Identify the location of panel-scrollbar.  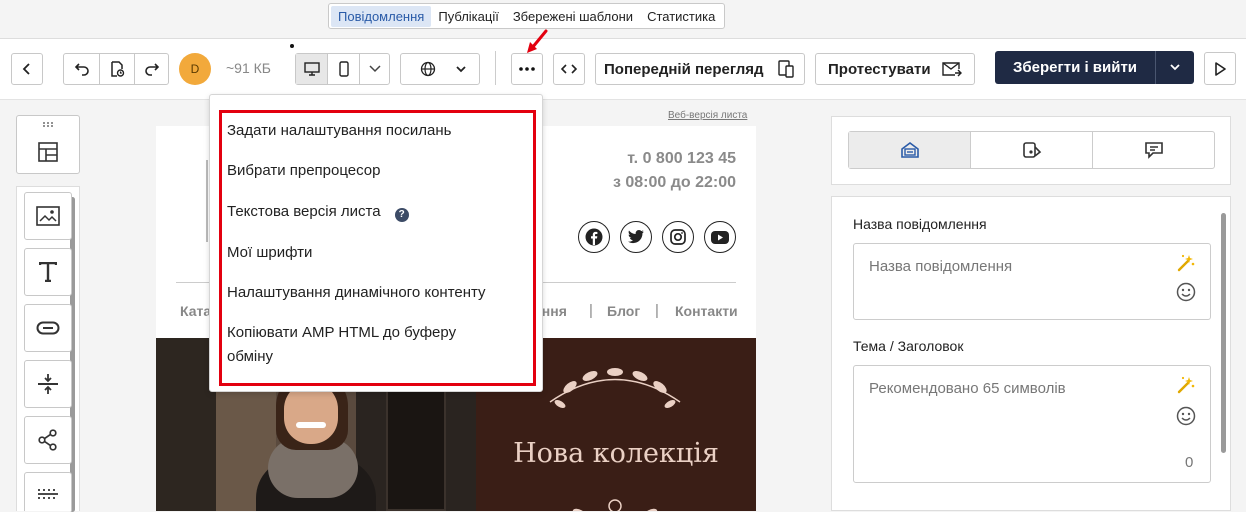
(1223, 333).